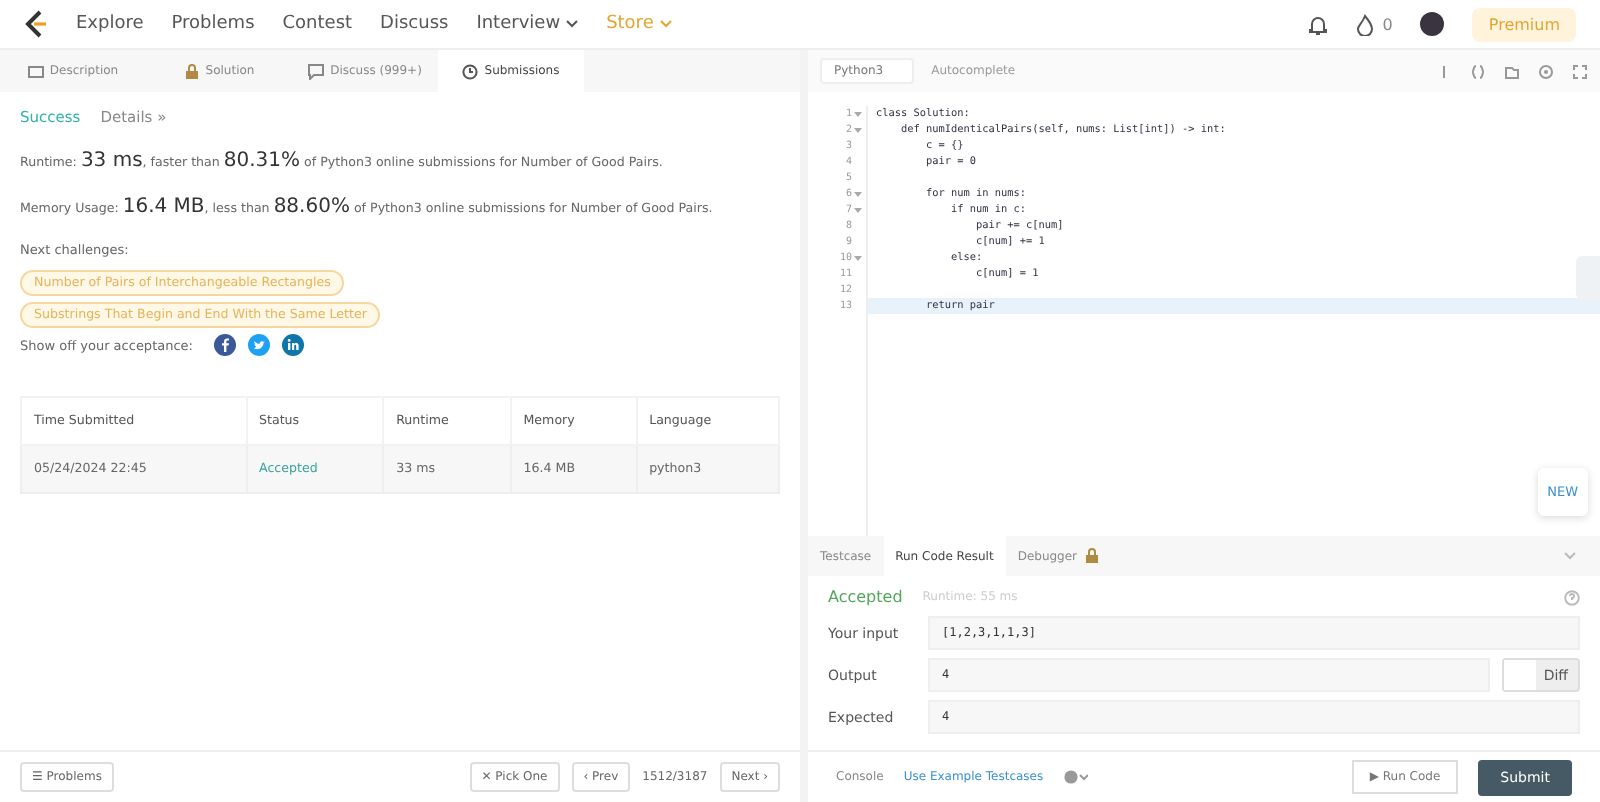 This screenshot has width=1600, height=802. Describe the element at coordinates (259, 345) in the screenshot. I see `twitter-icon` at that location.